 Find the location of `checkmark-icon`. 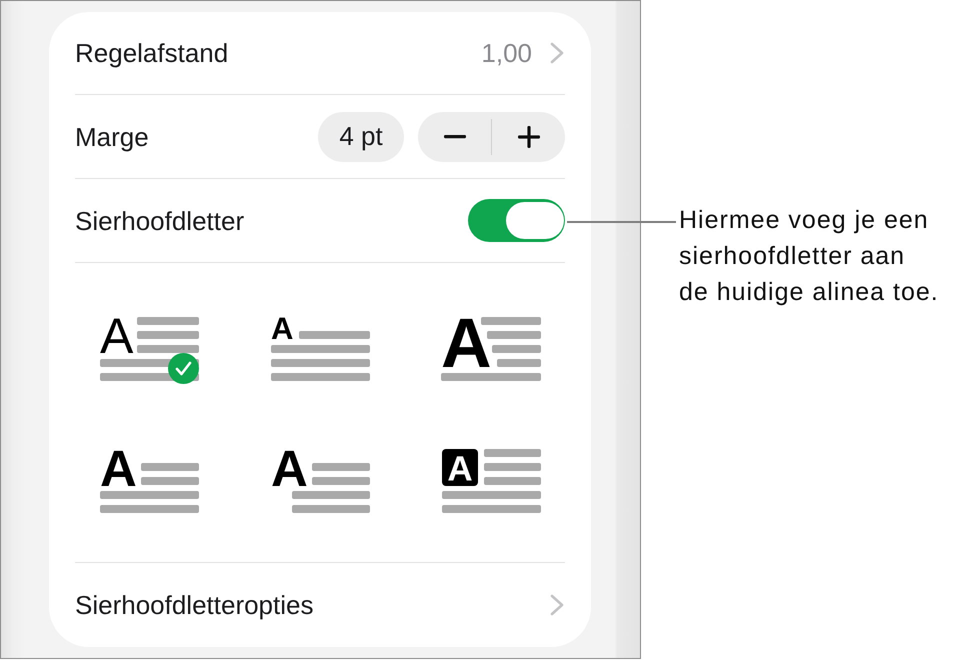

checkmark-icon is located at coordinates (183, 368).